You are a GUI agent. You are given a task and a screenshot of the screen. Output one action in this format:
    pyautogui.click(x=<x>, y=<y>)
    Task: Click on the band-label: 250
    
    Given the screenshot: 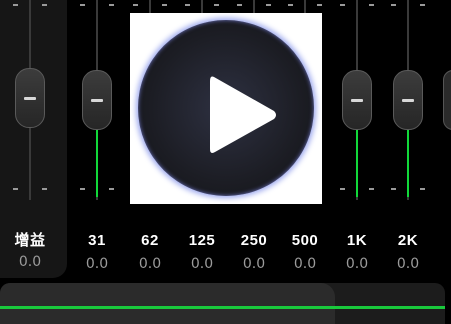 What is the action you would take?
    pyautogui.click(x=254, y=240)
    